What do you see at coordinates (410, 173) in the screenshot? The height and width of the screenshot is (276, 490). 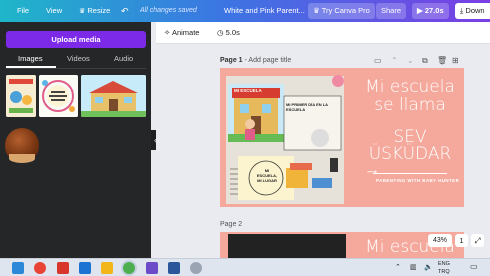 I see `divider-line` at bounding box center [410, 173].